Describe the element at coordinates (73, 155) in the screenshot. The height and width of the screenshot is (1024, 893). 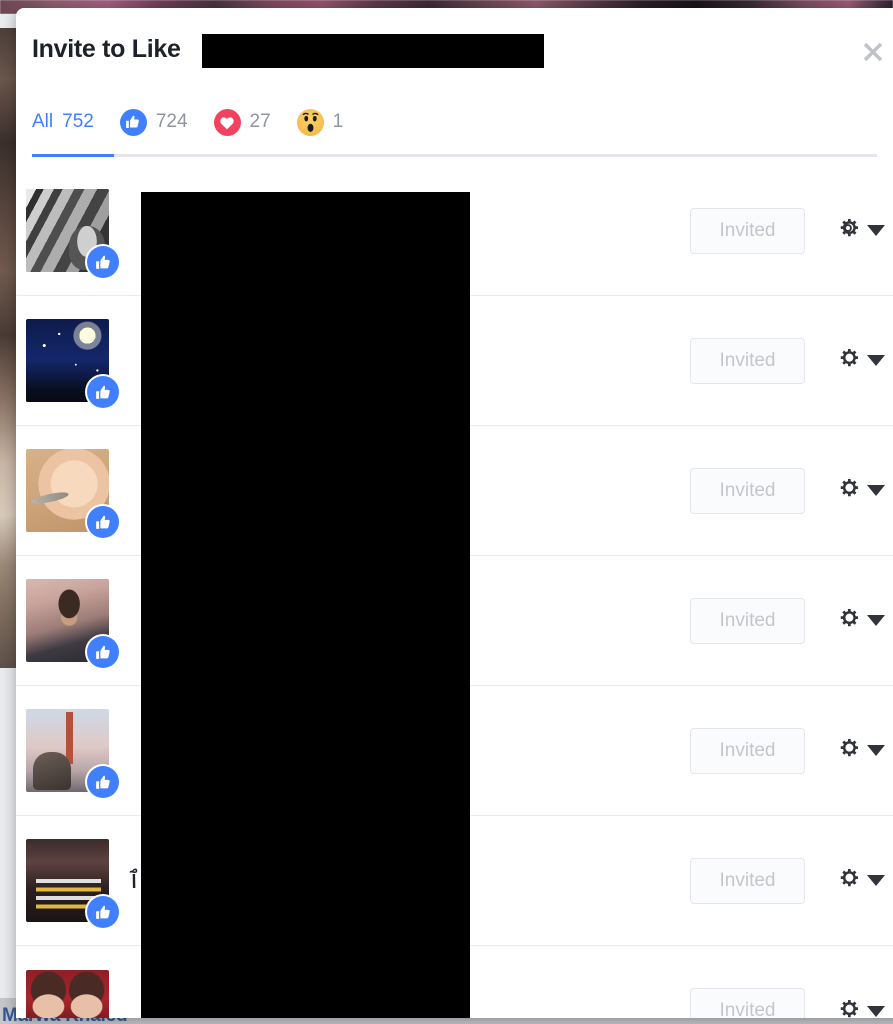
I see `tab-underline-active` at that location.